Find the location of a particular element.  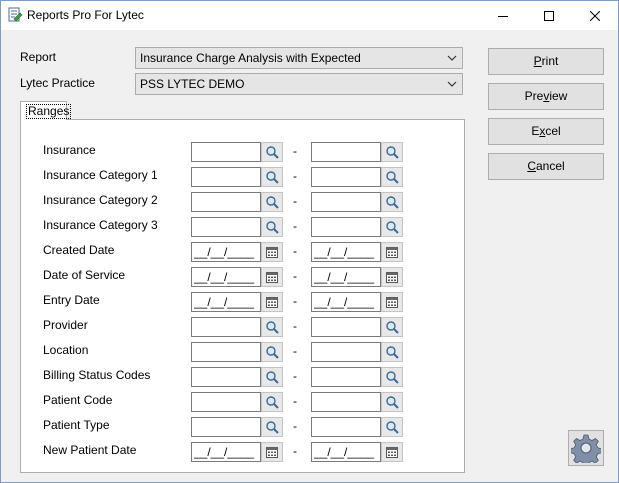

tab-ranges-label: Ranges is located at coordinates (49, 111).